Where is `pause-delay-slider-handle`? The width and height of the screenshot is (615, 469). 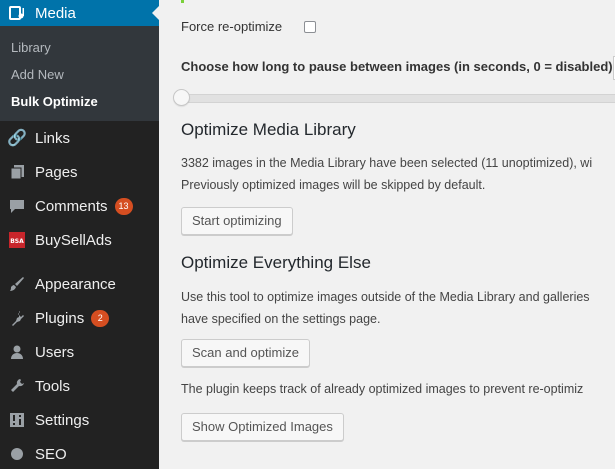 pause-delay-slider-handle is located at coordinates (181, 97).